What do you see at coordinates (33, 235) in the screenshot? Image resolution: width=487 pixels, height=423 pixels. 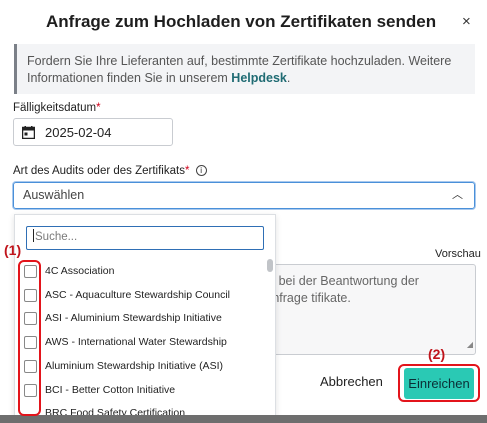 I see `text-caret` at bounding box center [33, 235].